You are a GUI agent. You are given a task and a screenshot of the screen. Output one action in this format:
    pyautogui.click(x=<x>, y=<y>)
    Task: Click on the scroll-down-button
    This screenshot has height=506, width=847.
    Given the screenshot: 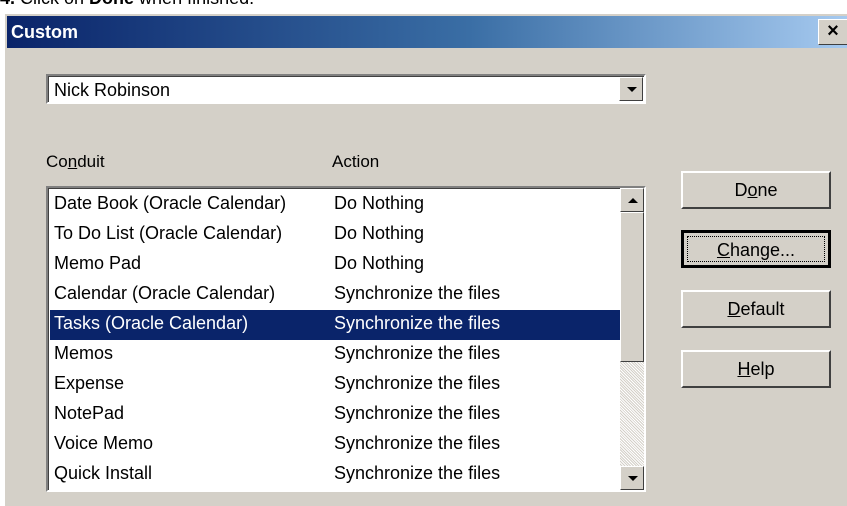 What is the action you would take?
    pyautogui.click(x=632, y=478)
    